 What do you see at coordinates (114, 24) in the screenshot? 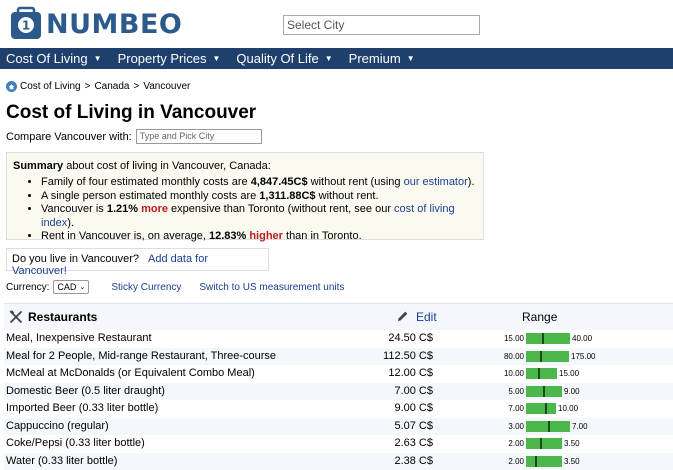
I see `logo-text: NUMBEO` at bounding box center [114, 24].